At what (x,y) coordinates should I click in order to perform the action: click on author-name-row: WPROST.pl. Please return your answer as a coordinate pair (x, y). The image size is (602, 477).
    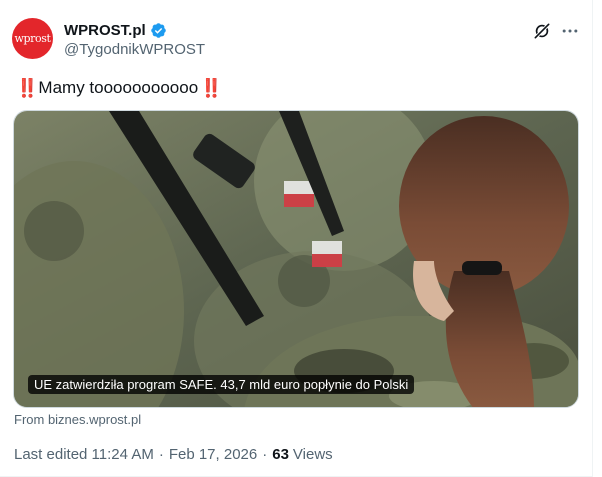
    Looking at the image, I should click on (115, 30).